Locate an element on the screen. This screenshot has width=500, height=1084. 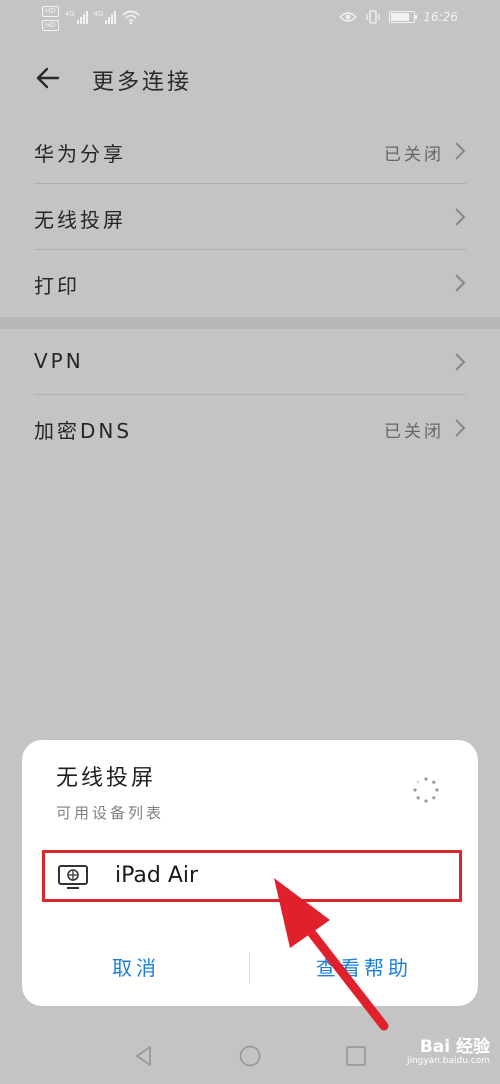
nav-recent-apps-icon is located at coordinates (356, 1056).